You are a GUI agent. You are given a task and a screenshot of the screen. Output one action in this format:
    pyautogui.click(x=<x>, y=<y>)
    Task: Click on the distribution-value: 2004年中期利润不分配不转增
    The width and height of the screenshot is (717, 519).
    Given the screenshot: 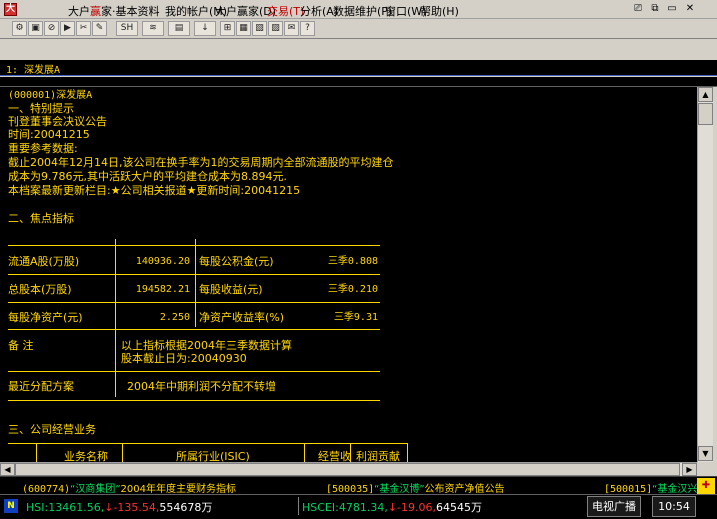 What is the action you would take?
    pyautogui.click(x=201, y=386)
    